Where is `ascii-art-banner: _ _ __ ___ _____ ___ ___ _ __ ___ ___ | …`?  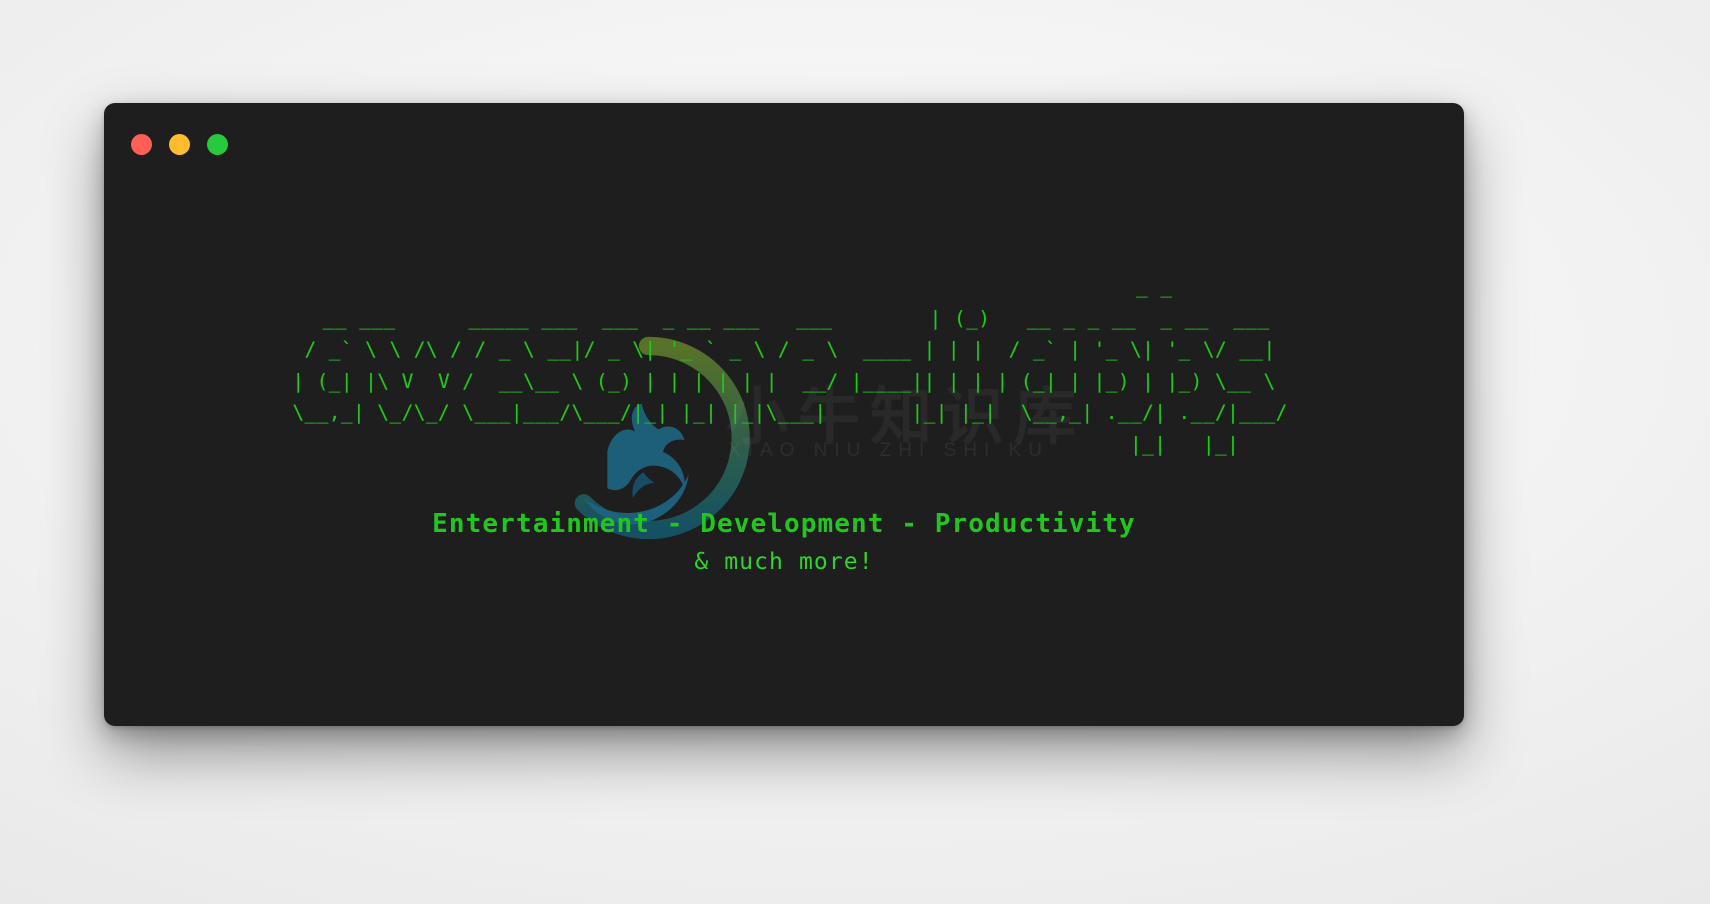
ascii-art-banner: _ _ __ ___ _____ ___ ___ _ __ ___ ___ | … is located at coordinates (790, 365).